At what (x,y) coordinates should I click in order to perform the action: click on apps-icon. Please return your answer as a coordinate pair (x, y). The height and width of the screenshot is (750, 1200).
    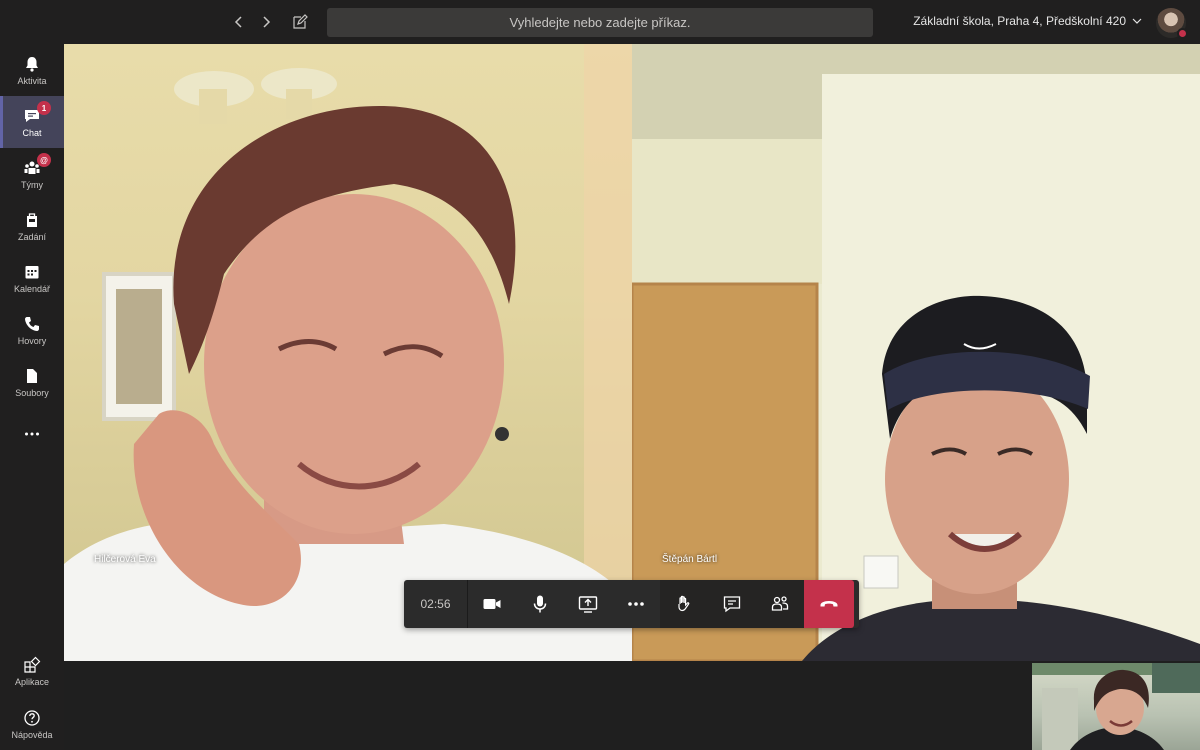
    Looking at the image, I should click on (32, 664).